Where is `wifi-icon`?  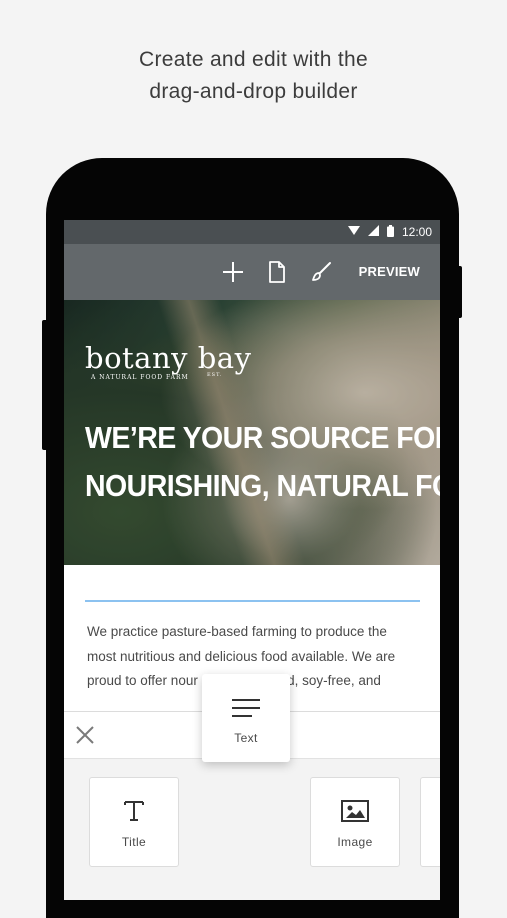
wifi-icon is located at coordinates (353, 232).